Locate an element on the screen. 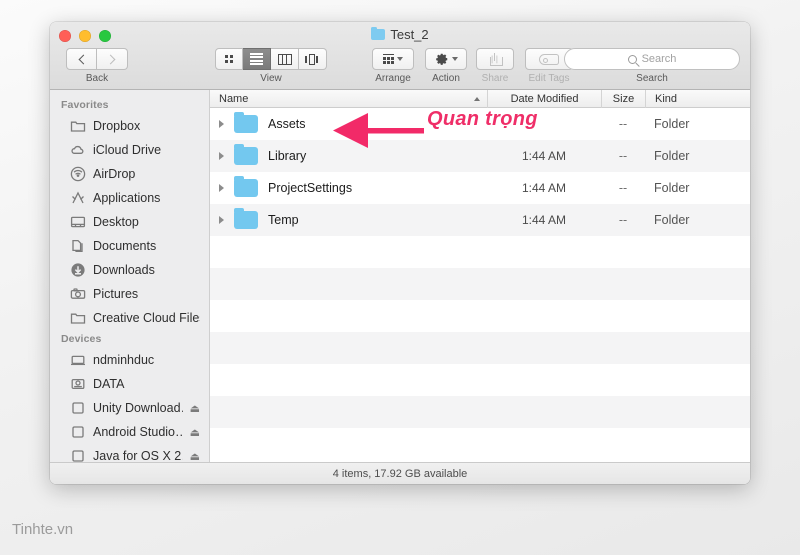 The image size is (800, 555). columns-icon is located at coordinates (284, 59).